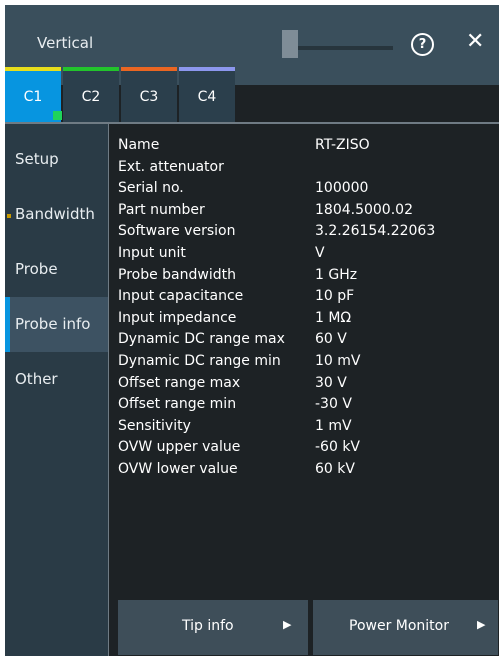  Describe the element at coordinates (399, 626) in the screenshot. I see `power-monitor-label: Power Monitor` at that location.